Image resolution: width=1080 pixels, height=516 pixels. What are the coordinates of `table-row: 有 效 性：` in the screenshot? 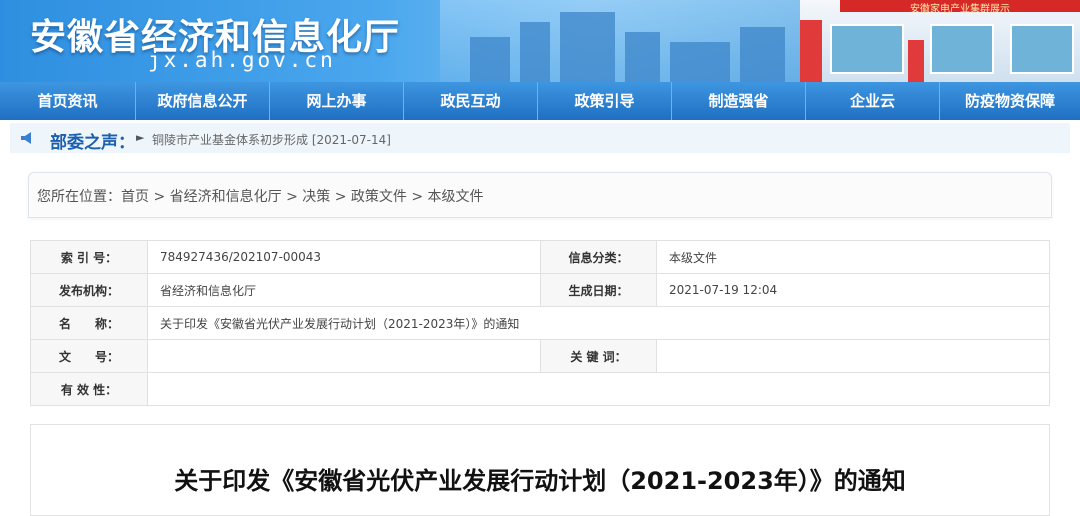 It's located at (540, 389).